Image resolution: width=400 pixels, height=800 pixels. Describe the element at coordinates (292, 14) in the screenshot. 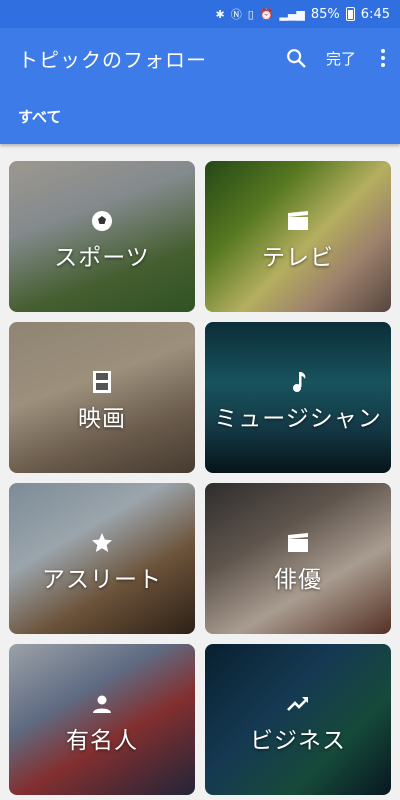

I see `signal-icon: ▂▄▆` at that location.